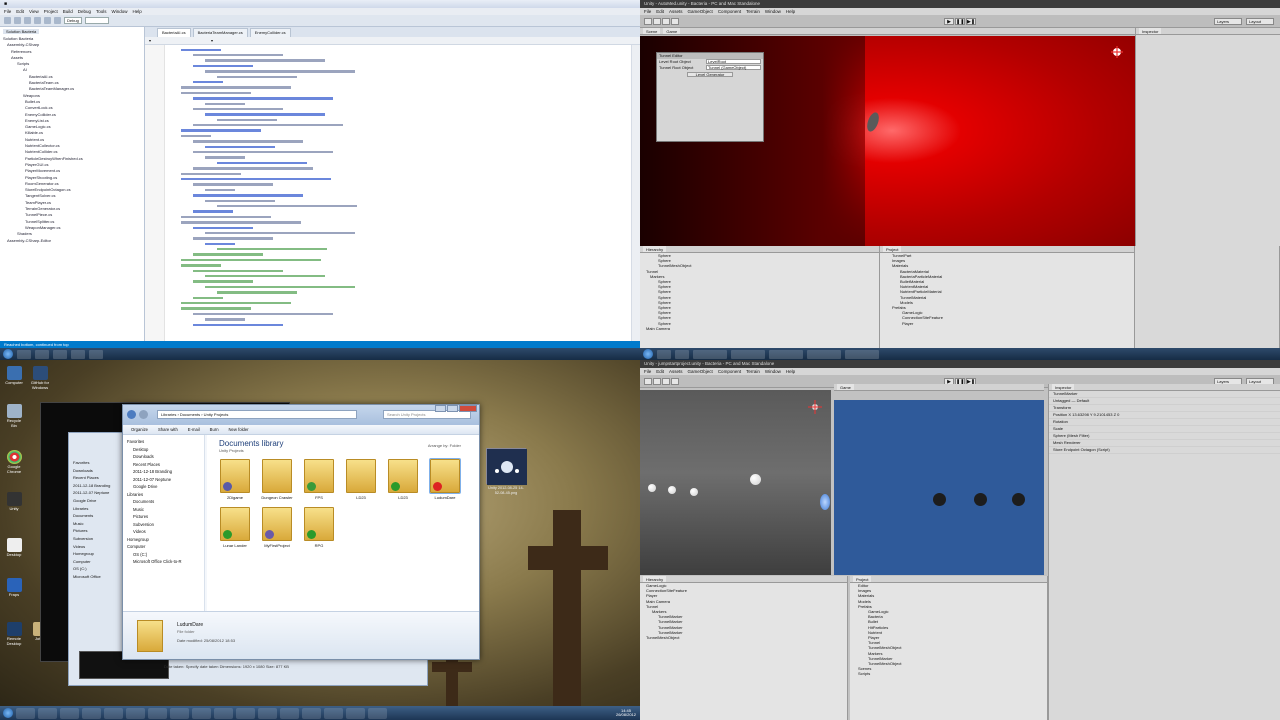  Describe the element at coordinates (319, 479) in the screenshot. I see `folder-item: FPS` at that location.